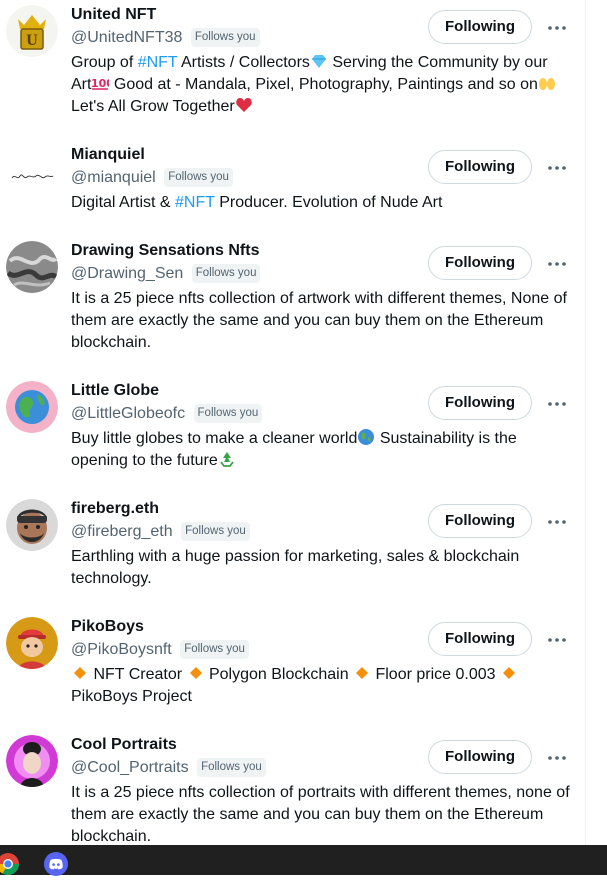 This screenshot has height=881, width=607. What do you see at coordinates (227, 459) in the screenshot?
I see `recycle-emoji-icon` at bounding box center [227, 459].